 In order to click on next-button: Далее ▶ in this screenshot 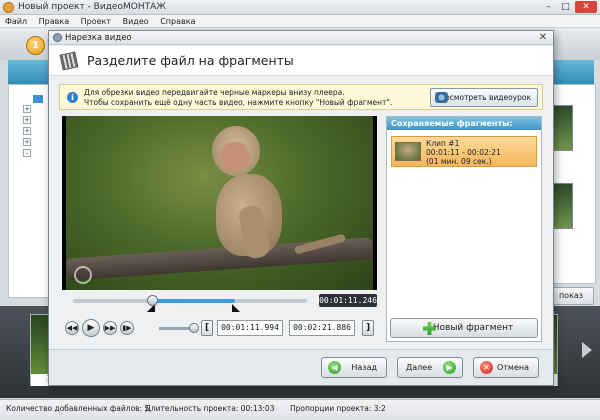, I will do `click(430, 367)`.